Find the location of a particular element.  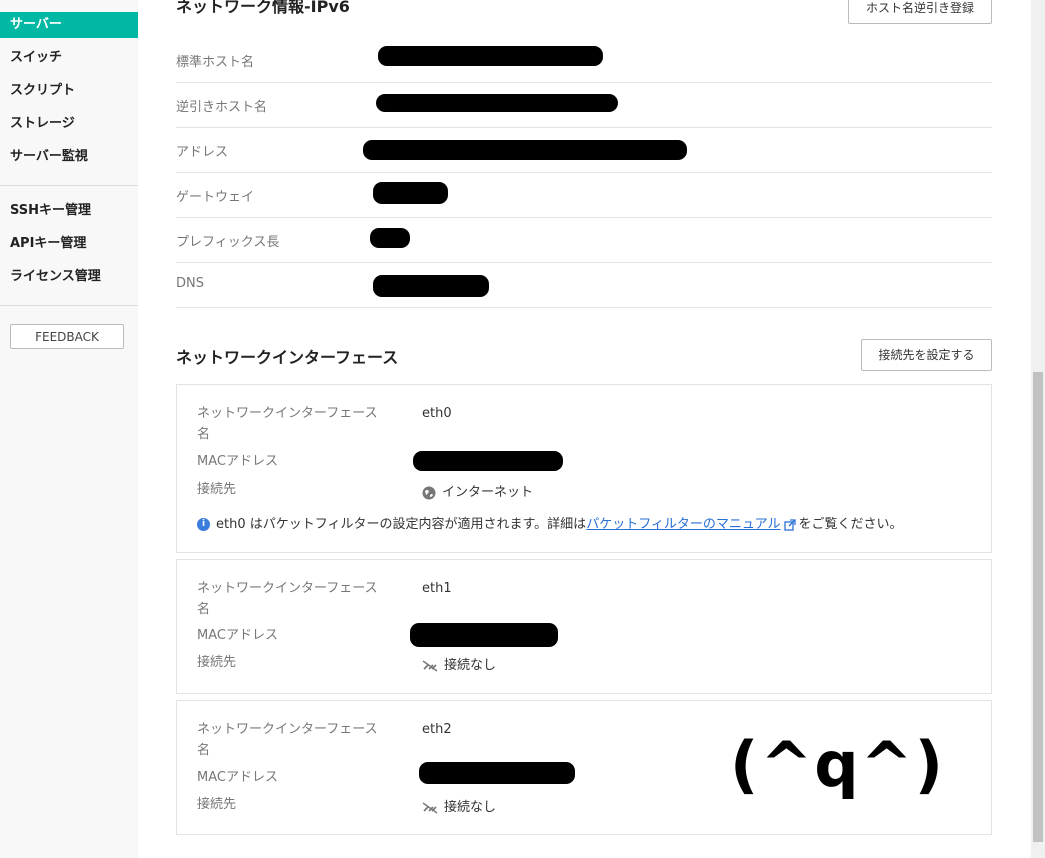

ipv6-row-gateway: ゲートウェイ is located at coordinates (584, 195).